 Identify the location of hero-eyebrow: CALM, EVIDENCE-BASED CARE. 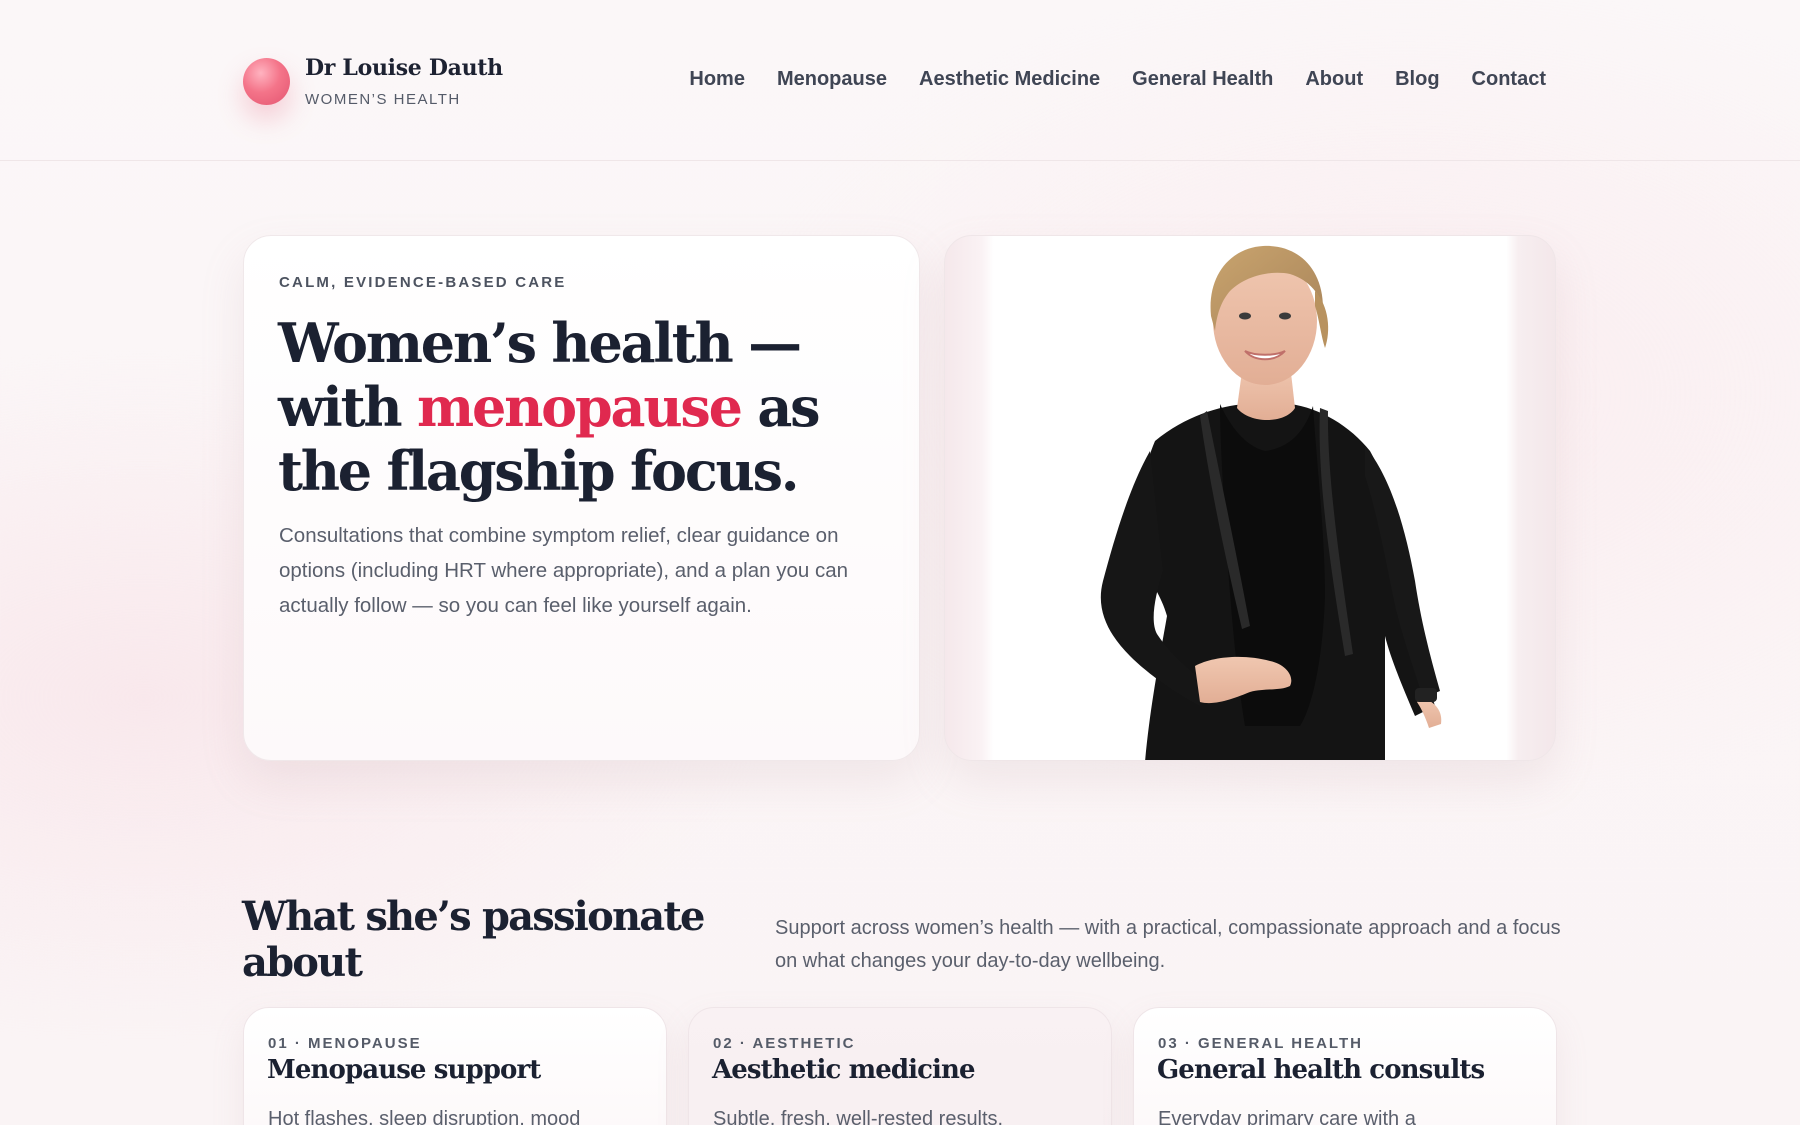
(423, 282).